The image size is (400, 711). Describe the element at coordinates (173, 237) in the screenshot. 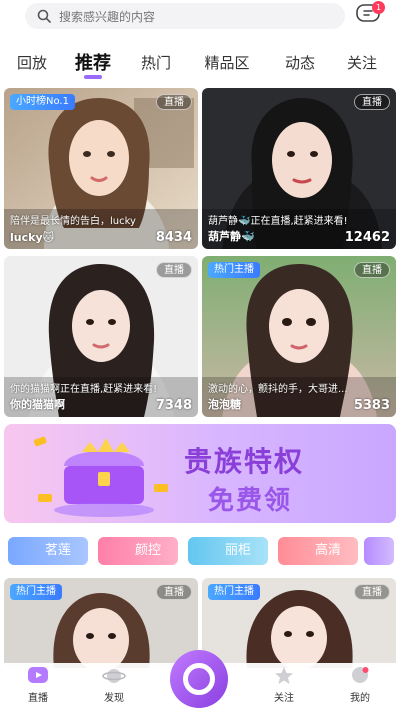

I see `viewer-count: 8434` at that location.